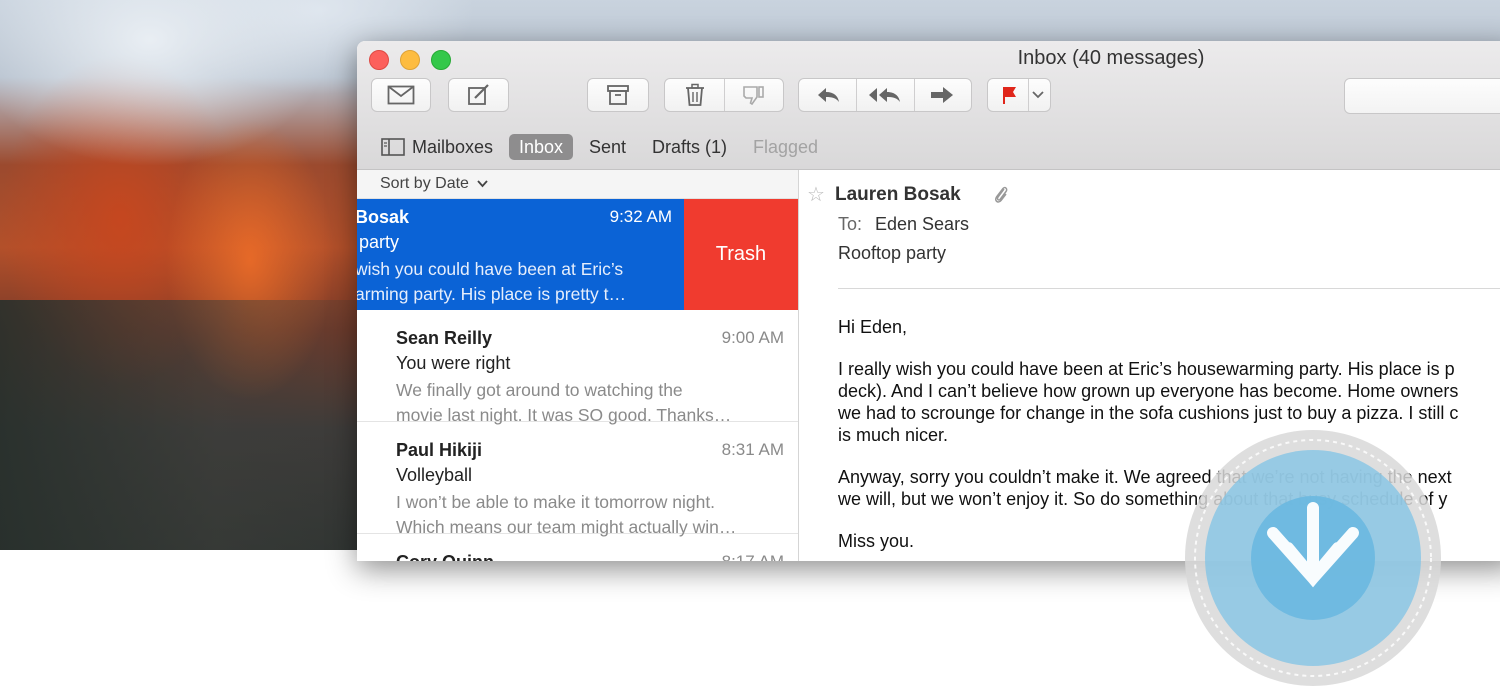 This screenshot has width=1500, height=688. Describe the element at coordinates (689, 147) in the screenshot. I see `favorite-drafts: Drafts (1)` at that location.